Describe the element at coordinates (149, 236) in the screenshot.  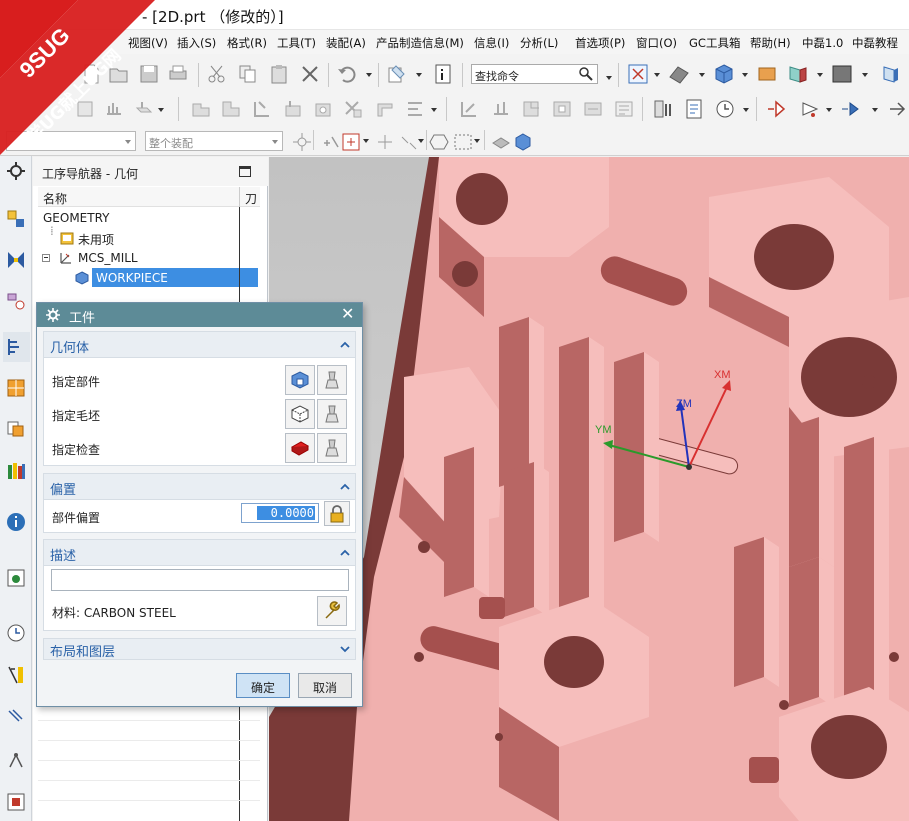
I see `tree-row-unused: ⁞ 未用项` at that location.